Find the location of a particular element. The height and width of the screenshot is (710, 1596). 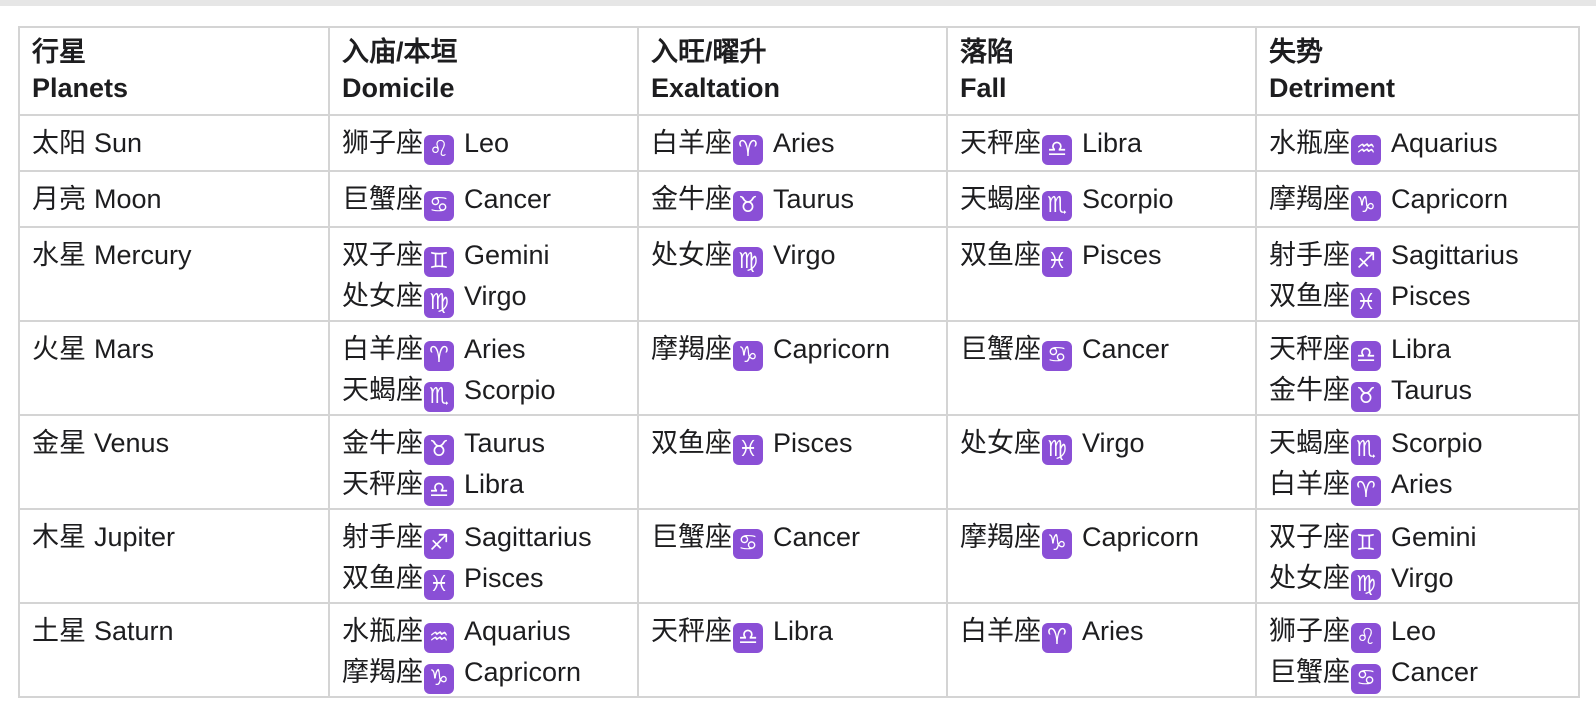

zodiac-sign-entry: 双鱼座 ♓ Pisces is located at coordinates (489, 579).